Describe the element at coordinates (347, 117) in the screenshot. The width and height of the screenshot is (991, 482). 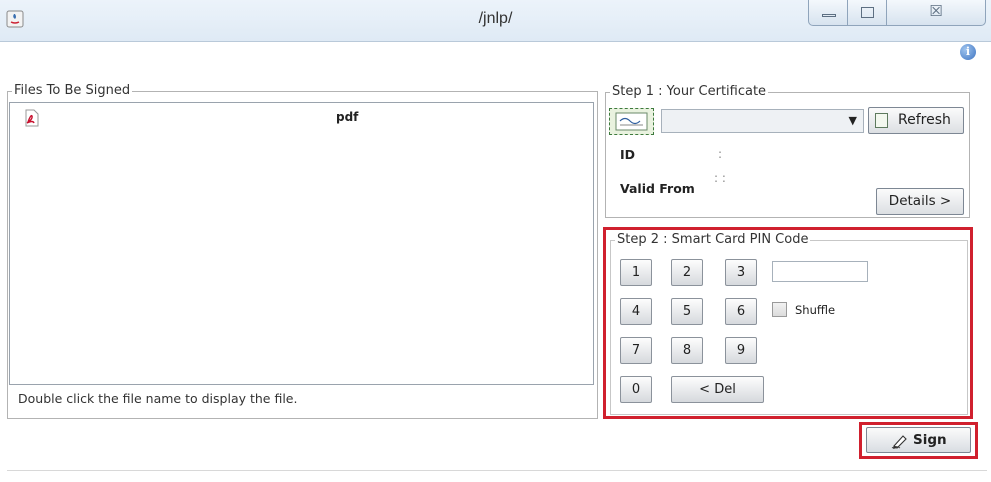
I see `file-name: pdf` at that location.